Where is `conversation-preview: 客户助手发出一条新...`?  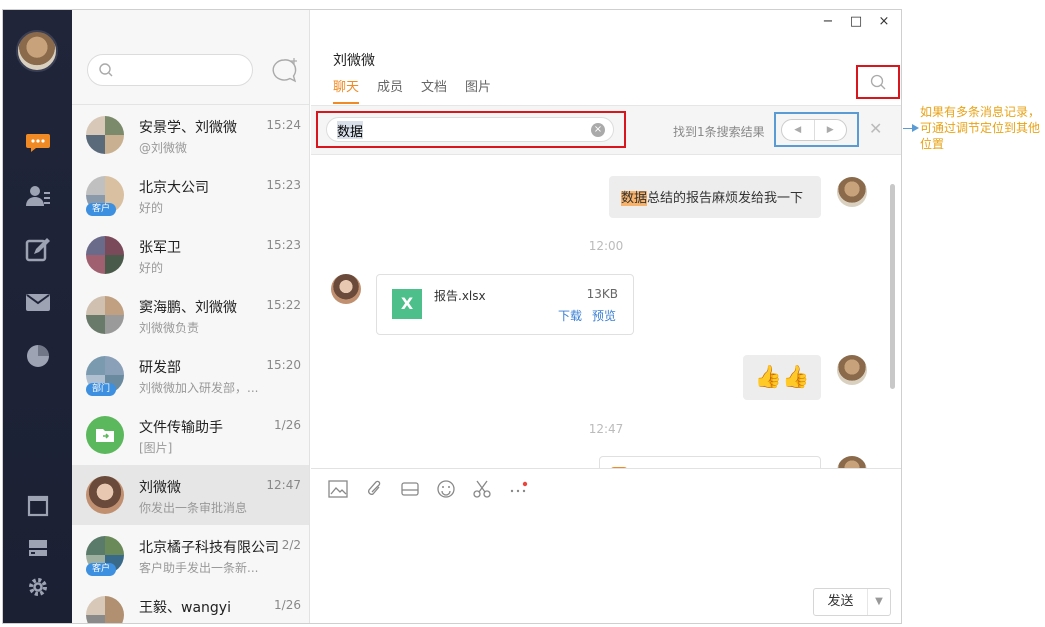 conversation-preview: 客户助手发出一条新... is located at coordinates (199, 568).